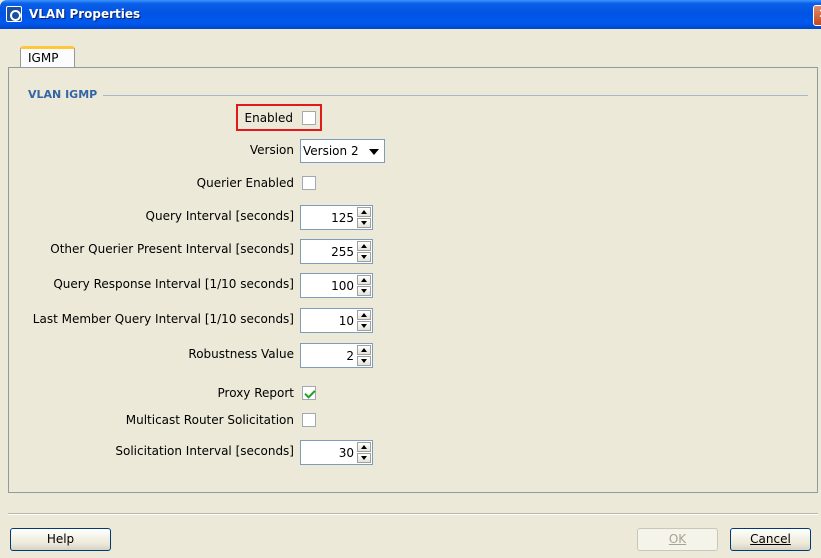 The image size is (821, 558). Describe the element at coordinates (309, 393) in the screenshot. I see `proxy-report-checkbox` at that location.